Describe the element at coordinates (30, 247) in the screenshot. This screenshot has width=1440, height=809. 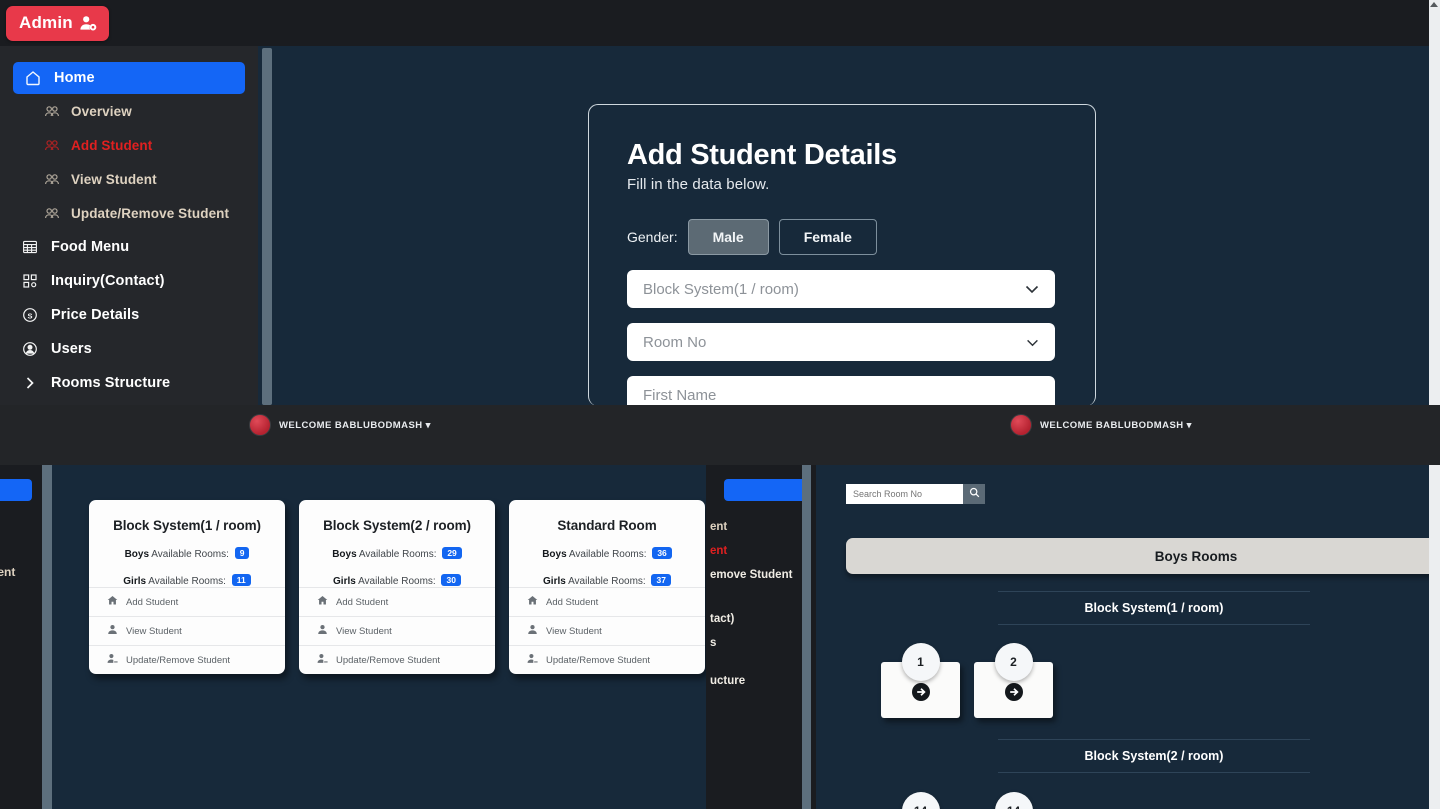
I see `calendar-grid-icon` at that location.